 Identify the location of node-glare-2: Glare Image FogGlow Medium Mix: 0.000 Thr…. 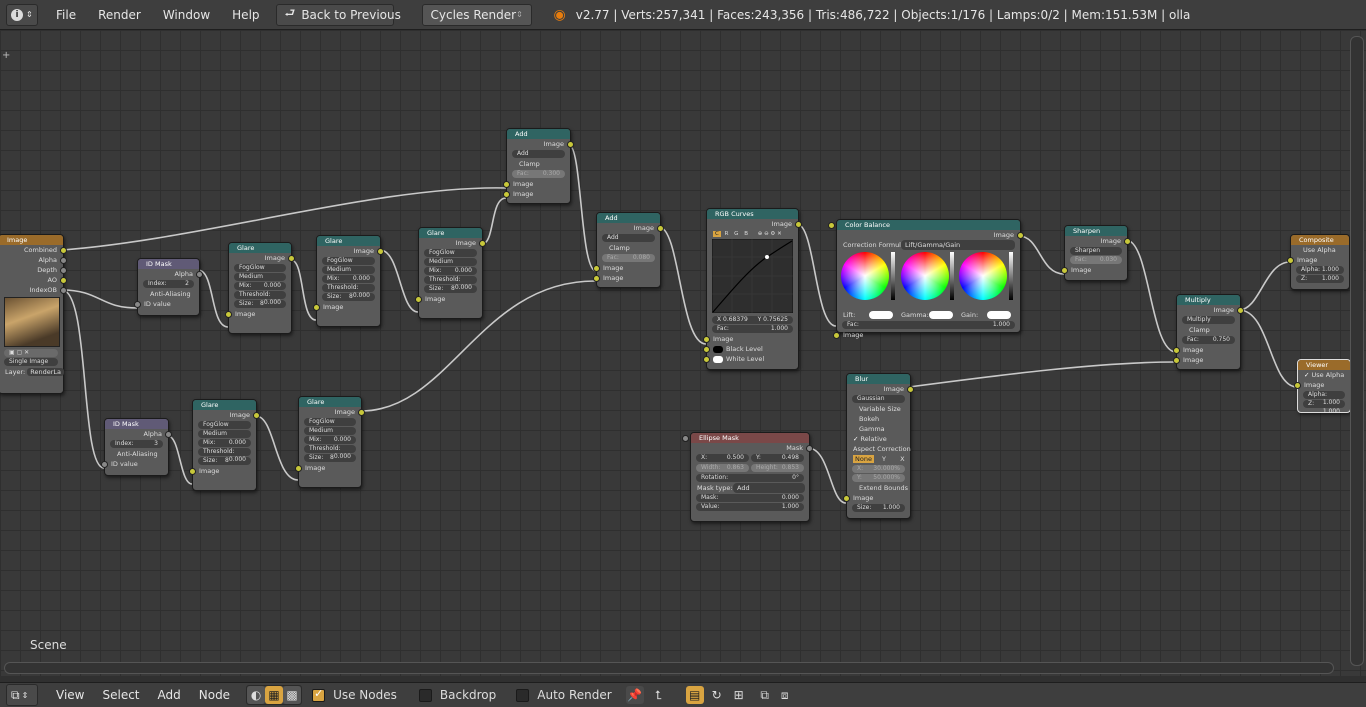
(348, 281).